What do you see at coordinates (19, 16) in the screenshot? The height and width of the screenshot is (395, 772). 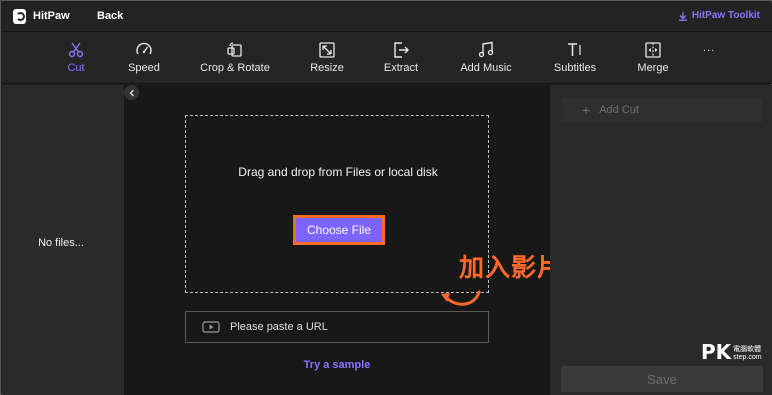 I see `hitpaw-logo-icon` at bounding box center [19, 16].